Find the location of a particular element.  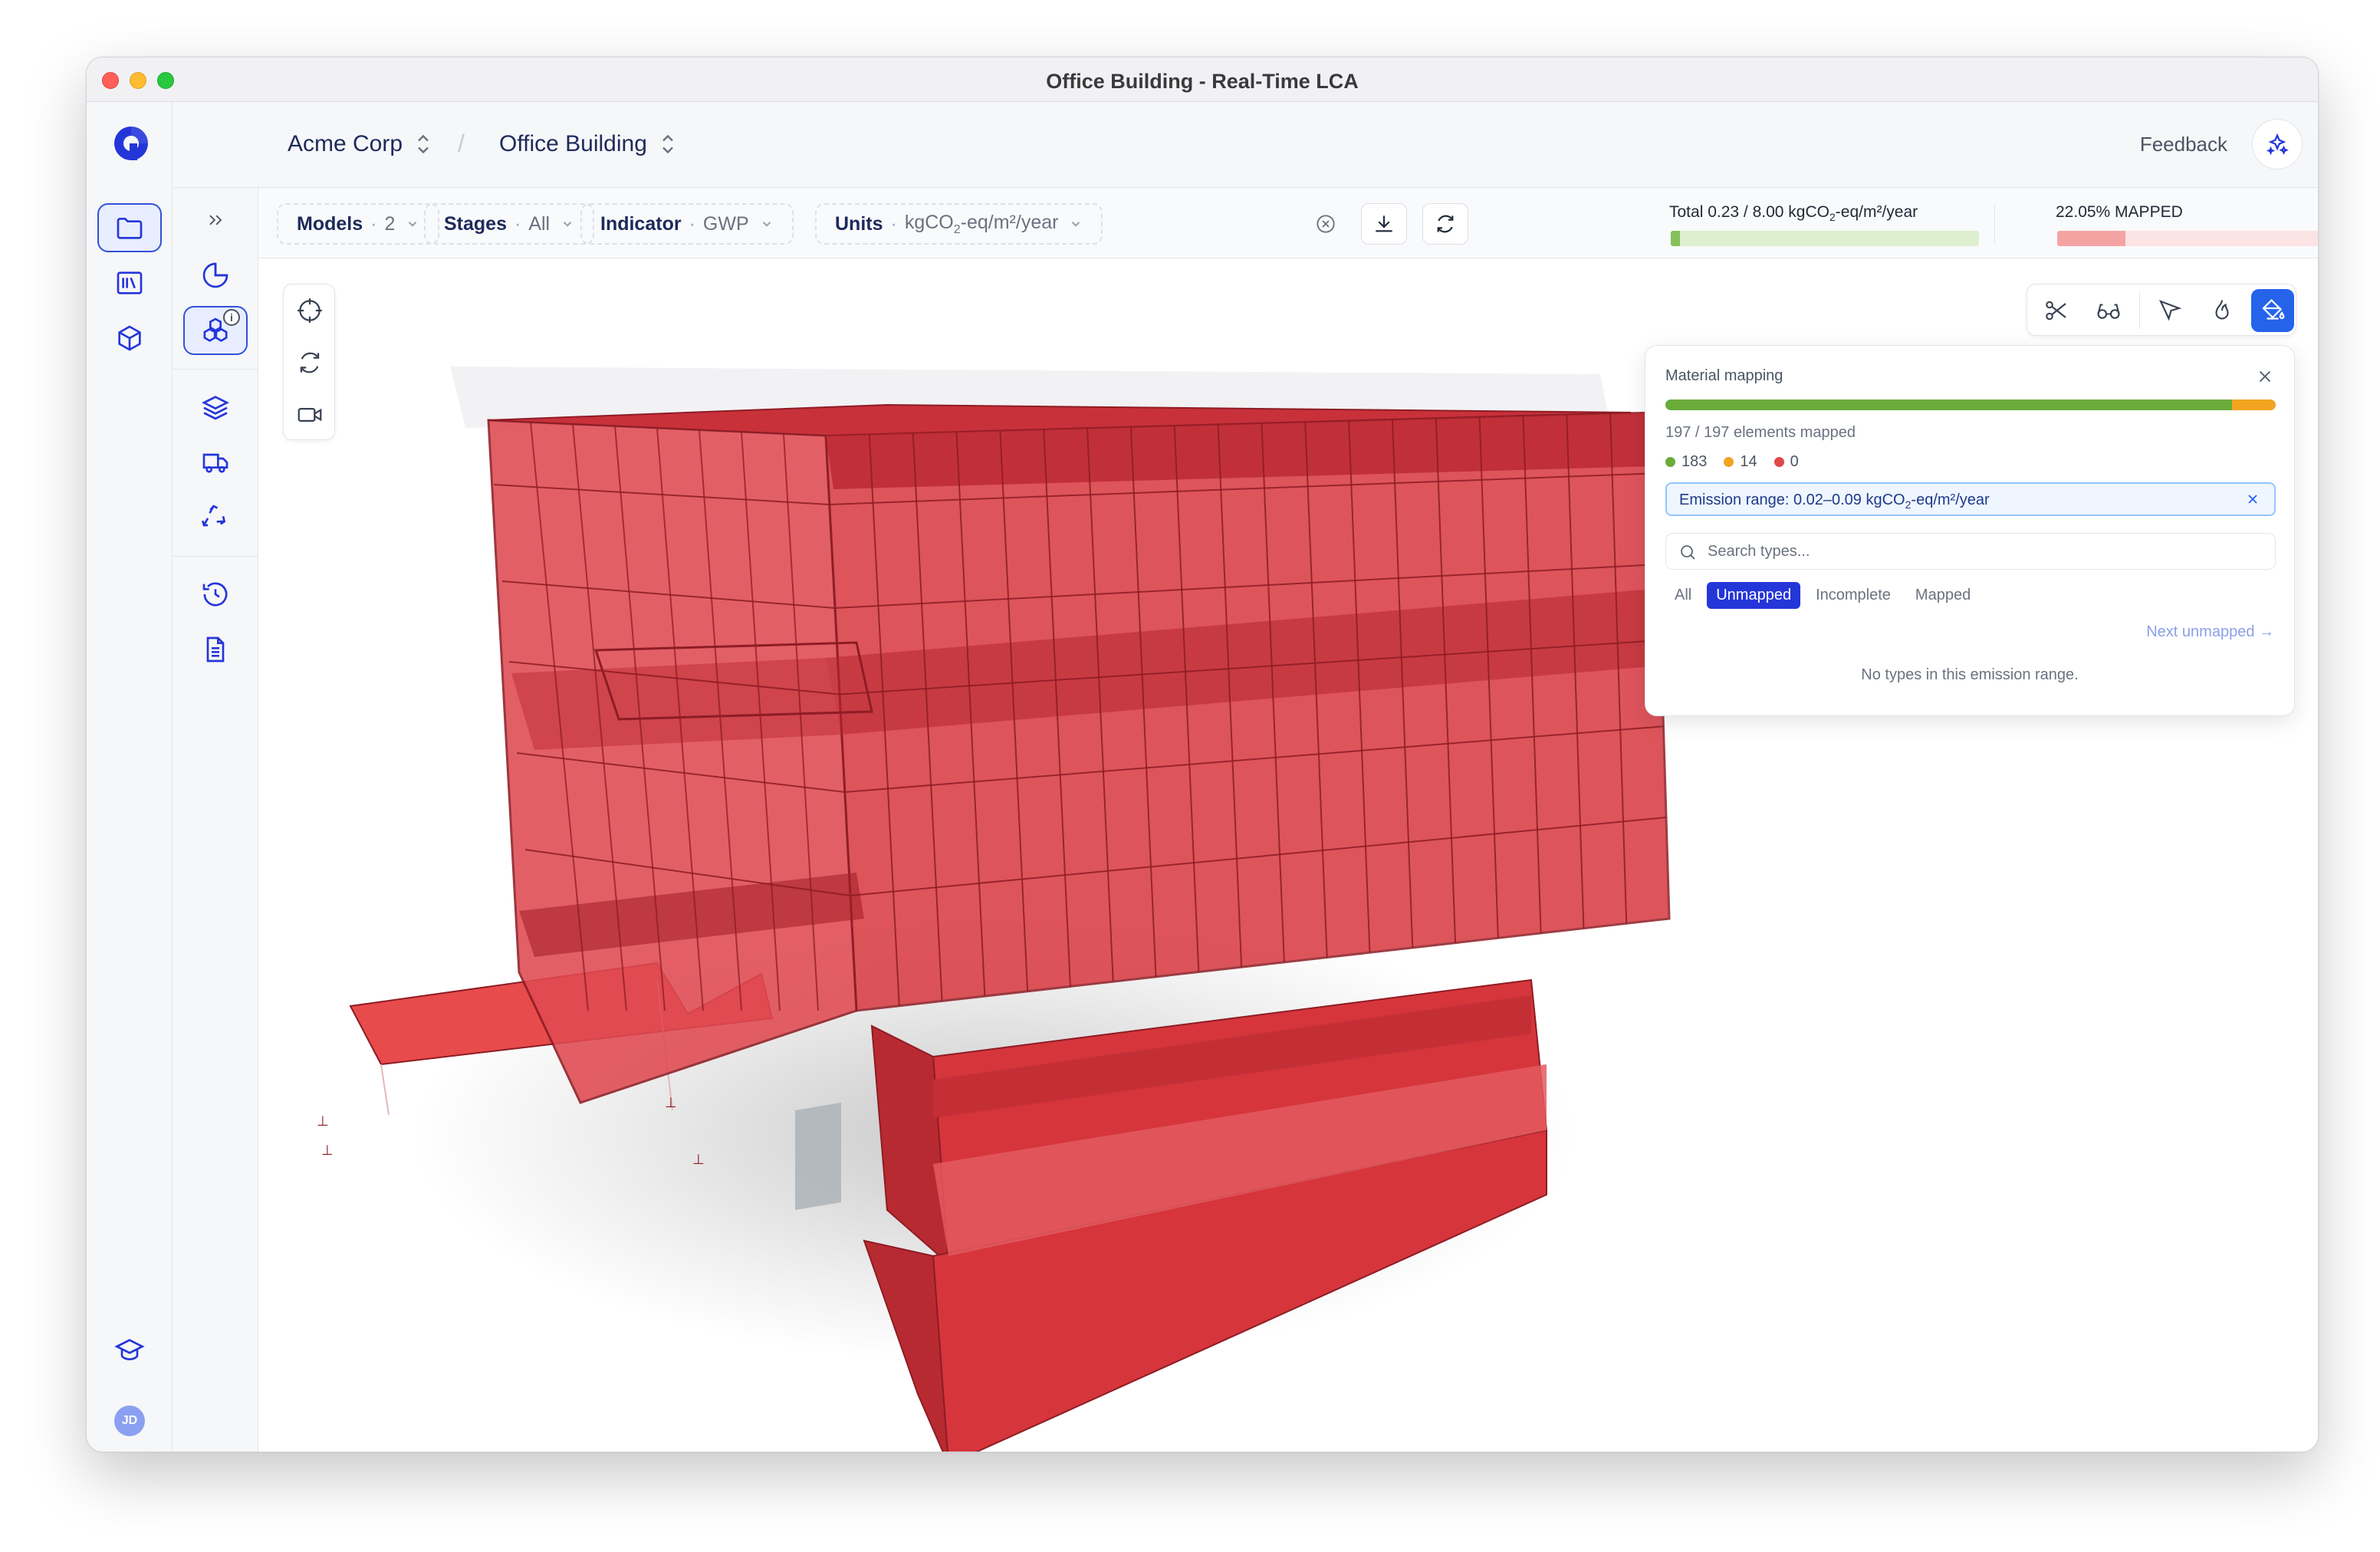

chevron-updown-icon is located at coordinates (668, 144).